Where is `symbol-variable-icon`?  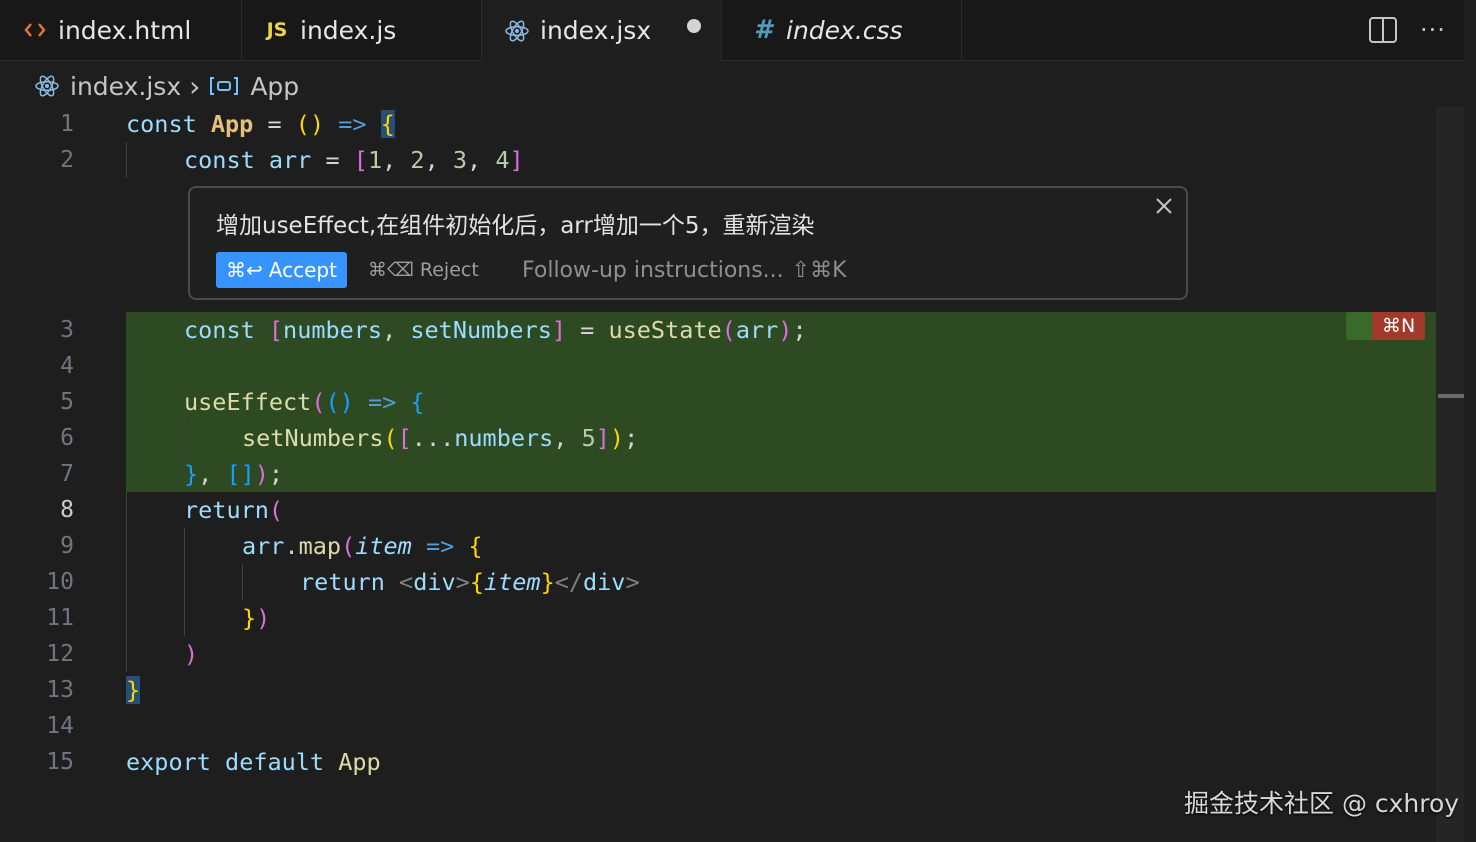
symbol-variable-icon is located at coordinates (224, 86).